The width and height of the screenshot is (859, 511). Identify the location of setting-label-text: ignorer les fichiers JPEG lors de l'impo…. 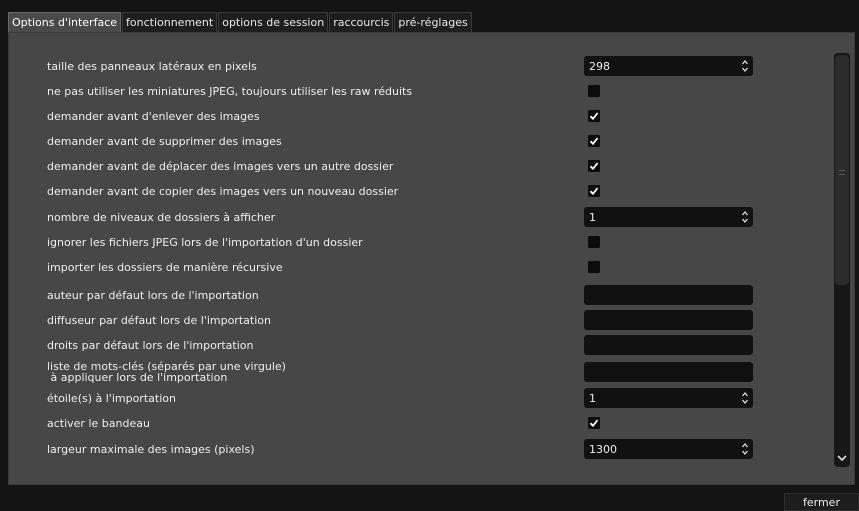
(205, 242).